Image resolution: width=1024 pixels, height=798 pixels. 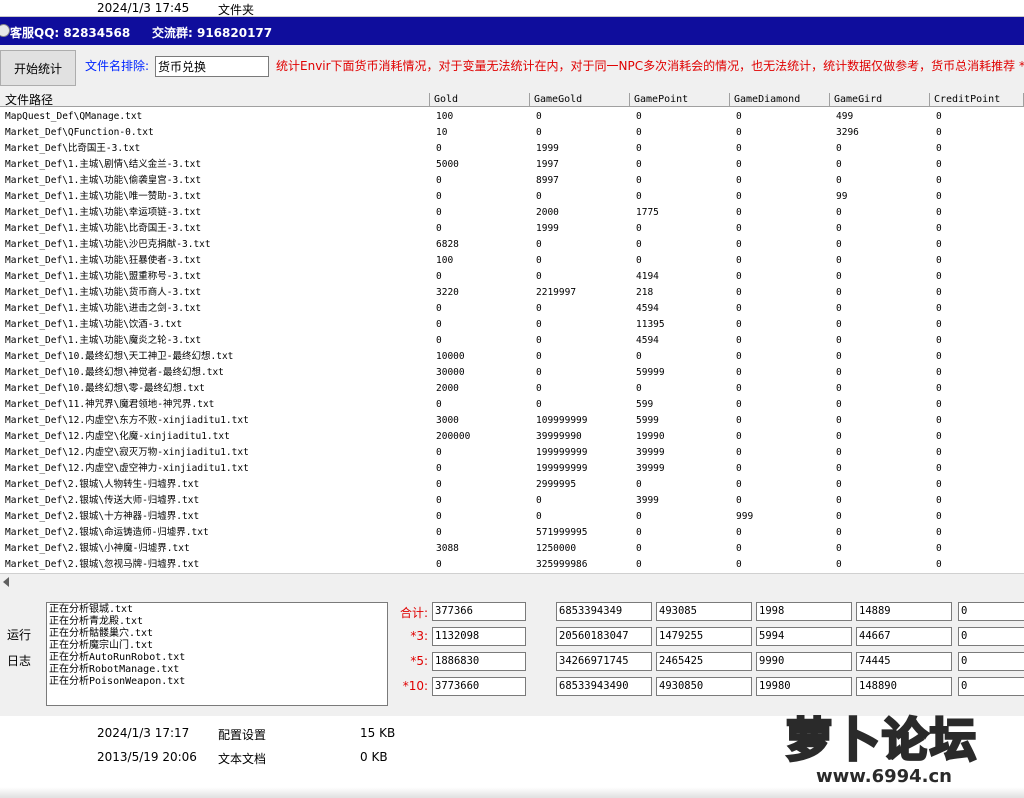 I want to click on table-row: Market_Def\1.主城\功能\狂暴使者-3.txt 100 0 0 0 0 0, so click(x=512, y=261).